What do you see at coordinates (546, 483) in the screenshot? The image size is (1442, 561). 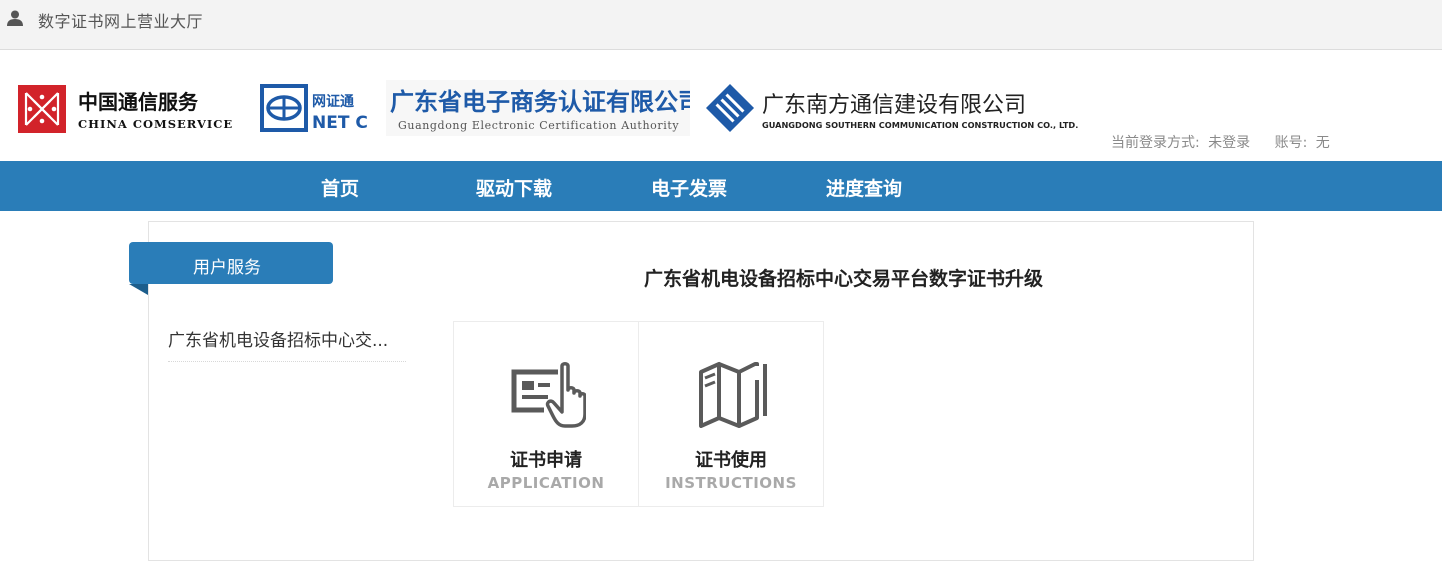 I see `card-sublabel: APPLICATION` at bounding box center [546, 483].